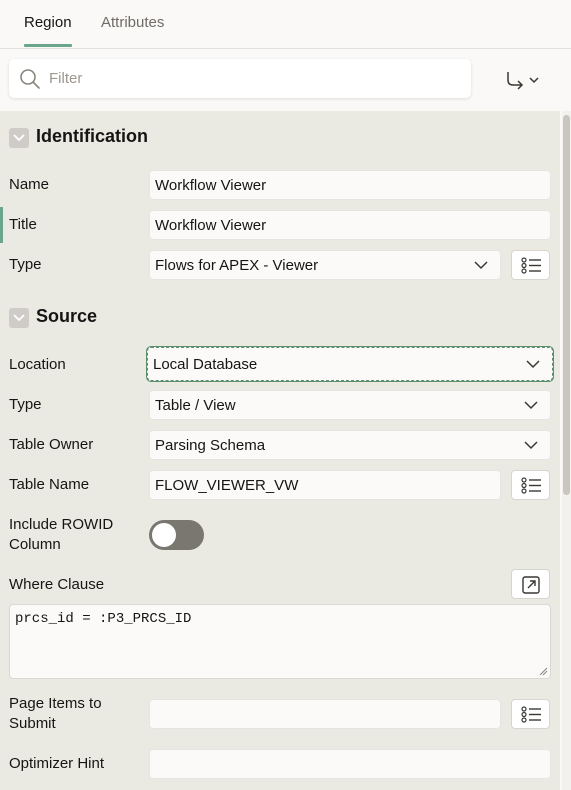  I want to click on table-owner-label: Table Owner, so click(51, 444).